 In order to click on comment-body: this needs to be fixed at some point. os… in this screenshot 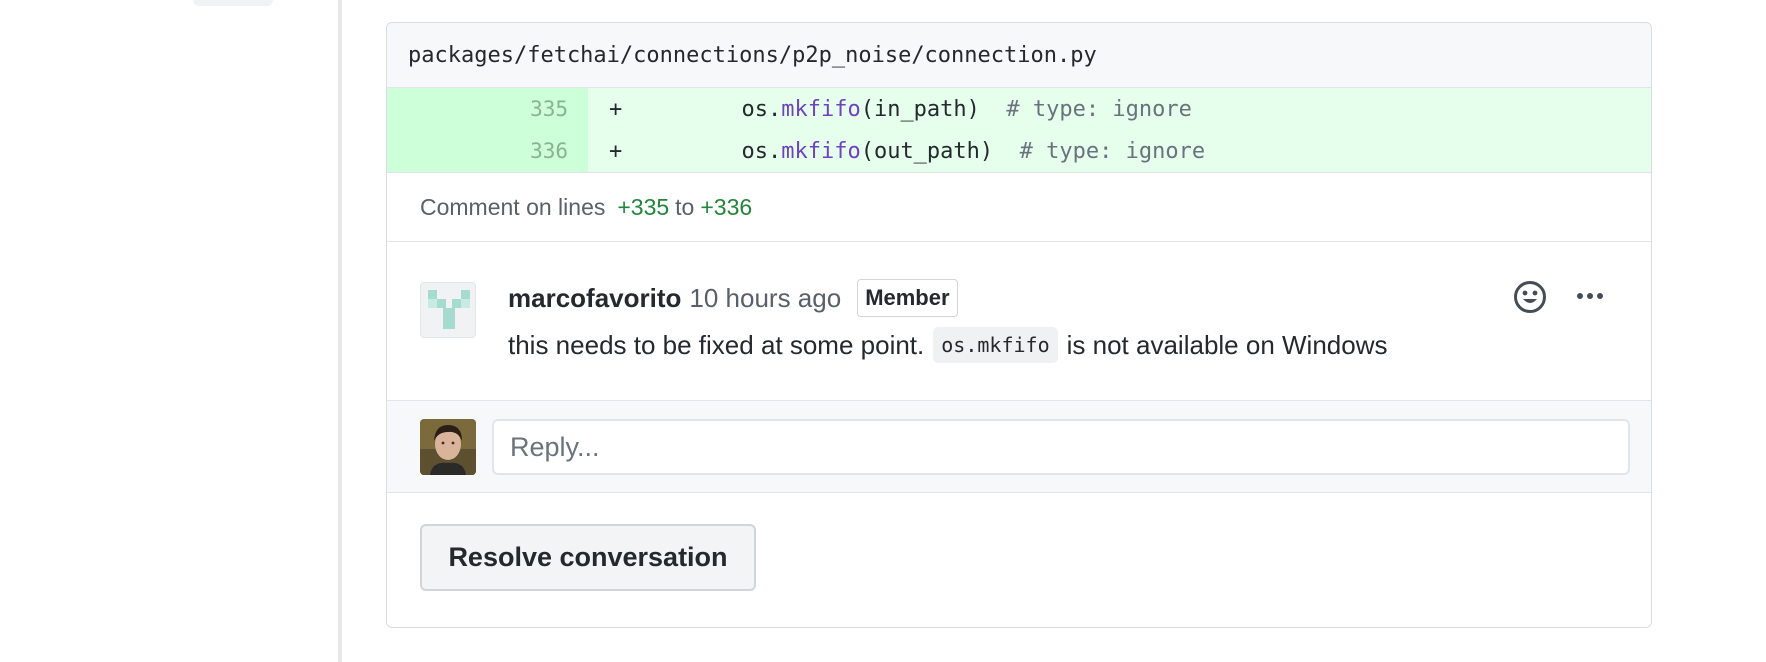, I will do `click(947, 345)`.